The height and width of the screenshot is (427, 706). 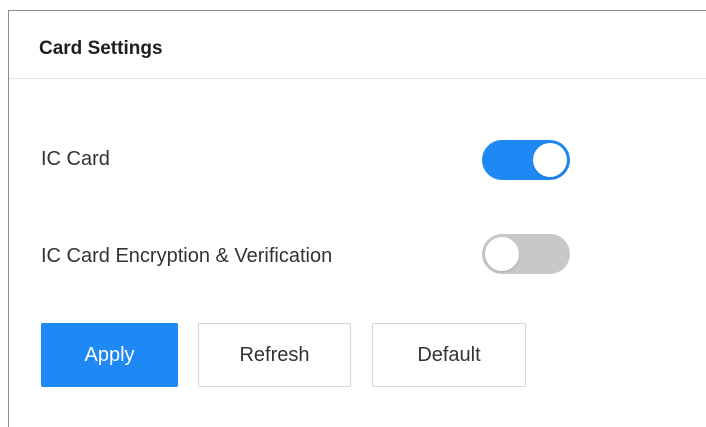 I want to click on ic-card-encryption-toggle, so click(x=526, y=254).